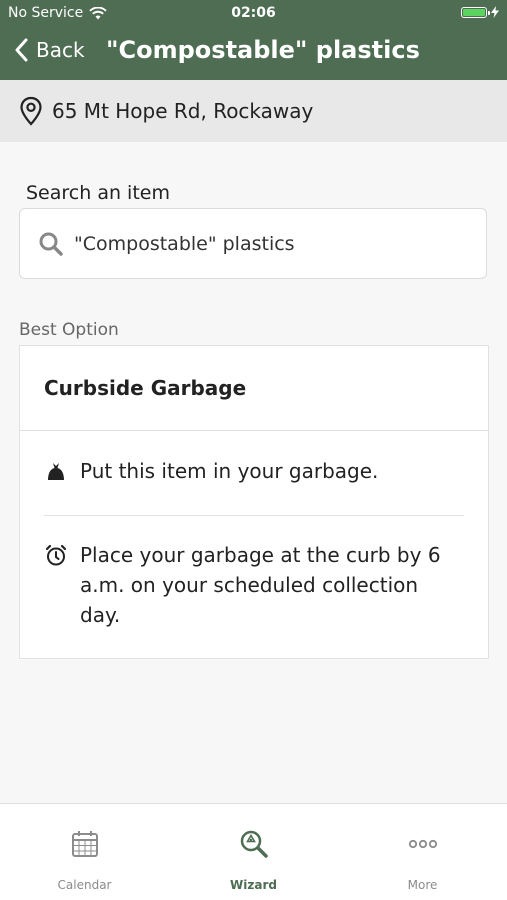 This screenshot has height=900, width=507. What do you see at coordinates (145, 388) in the screenshot?
I see `result-title: Curbside Garbage` at bounding box center [145, 388].